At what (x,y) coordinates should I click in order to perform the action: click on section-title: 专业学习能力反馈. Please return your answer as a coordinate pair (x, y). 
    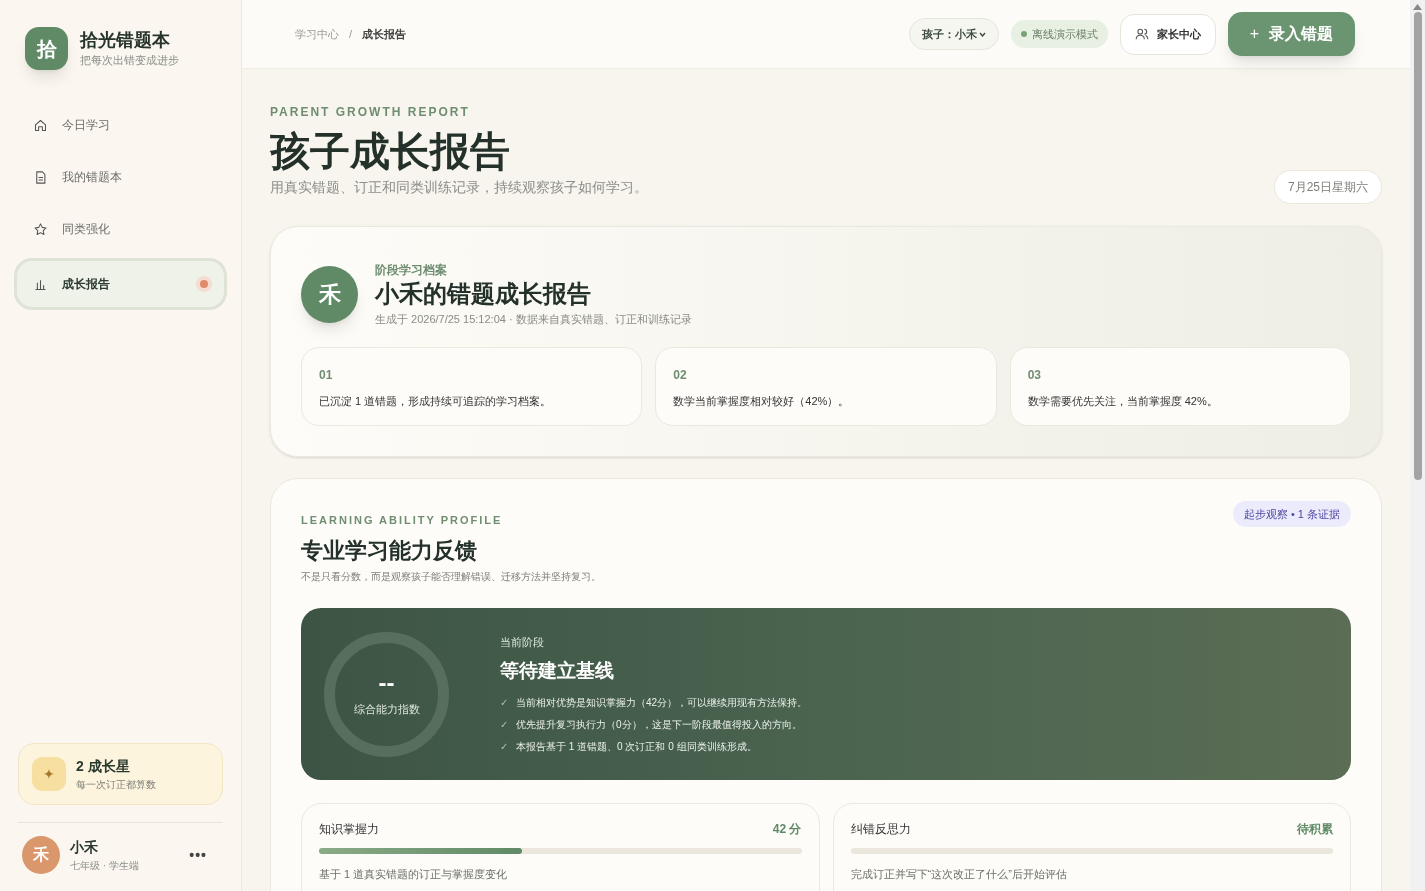
    Looking at the image, I should click on (389, 551).